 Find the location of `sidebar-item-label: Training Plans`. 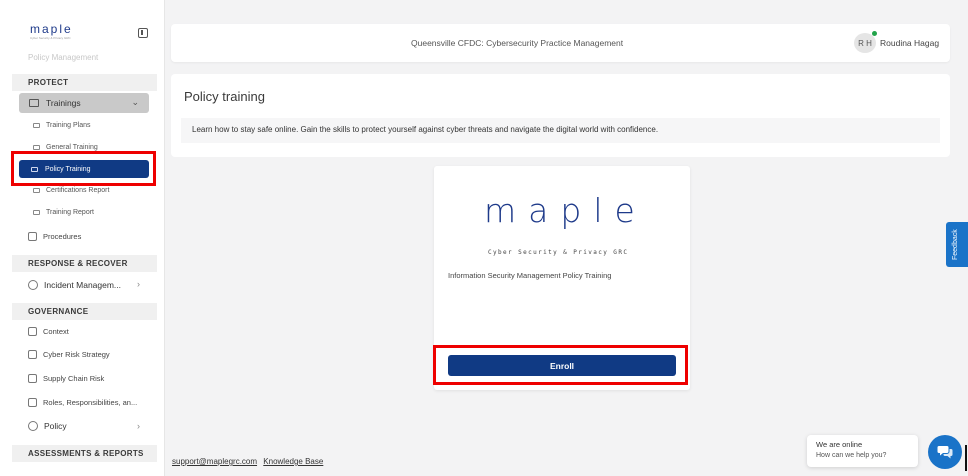

sidebar-item-label: Training Plans is located at coordinates (68, 125).